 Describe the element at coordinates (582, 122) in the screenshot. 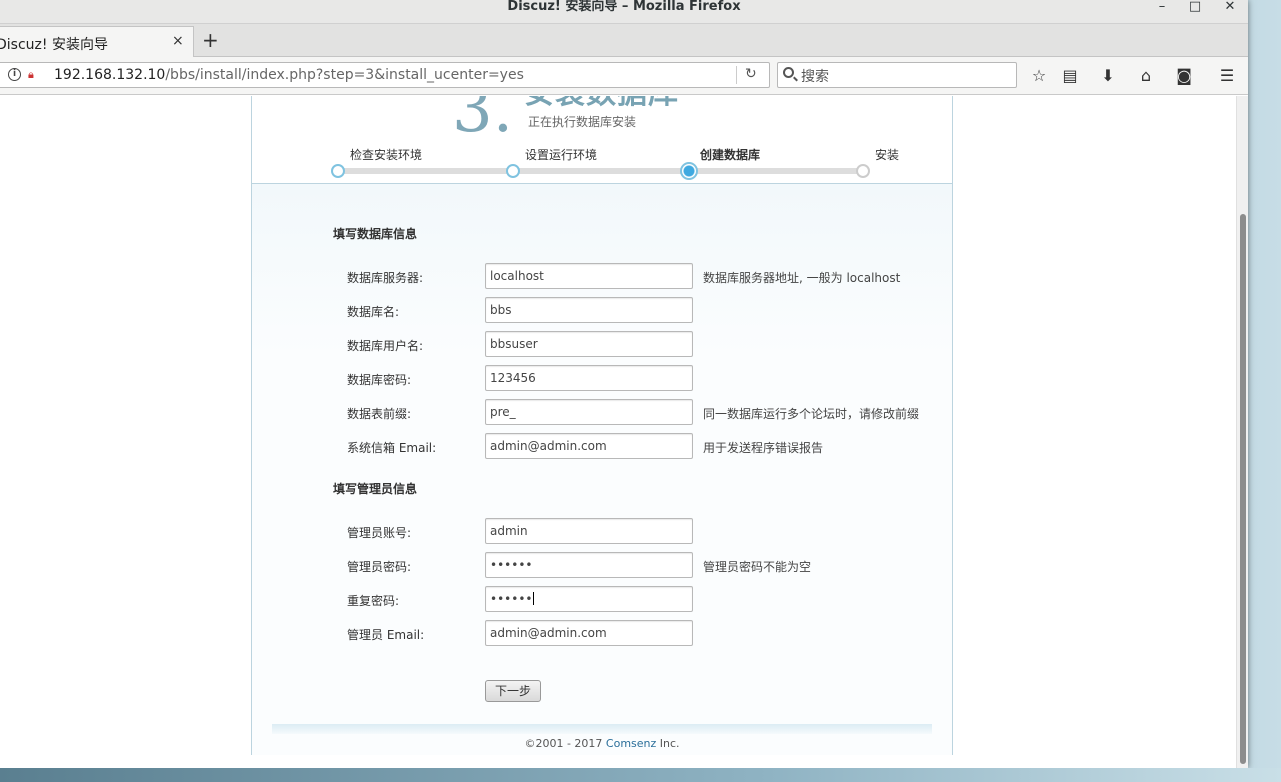

I see `step-subtitle: 正在执行数据库安装` at that location.